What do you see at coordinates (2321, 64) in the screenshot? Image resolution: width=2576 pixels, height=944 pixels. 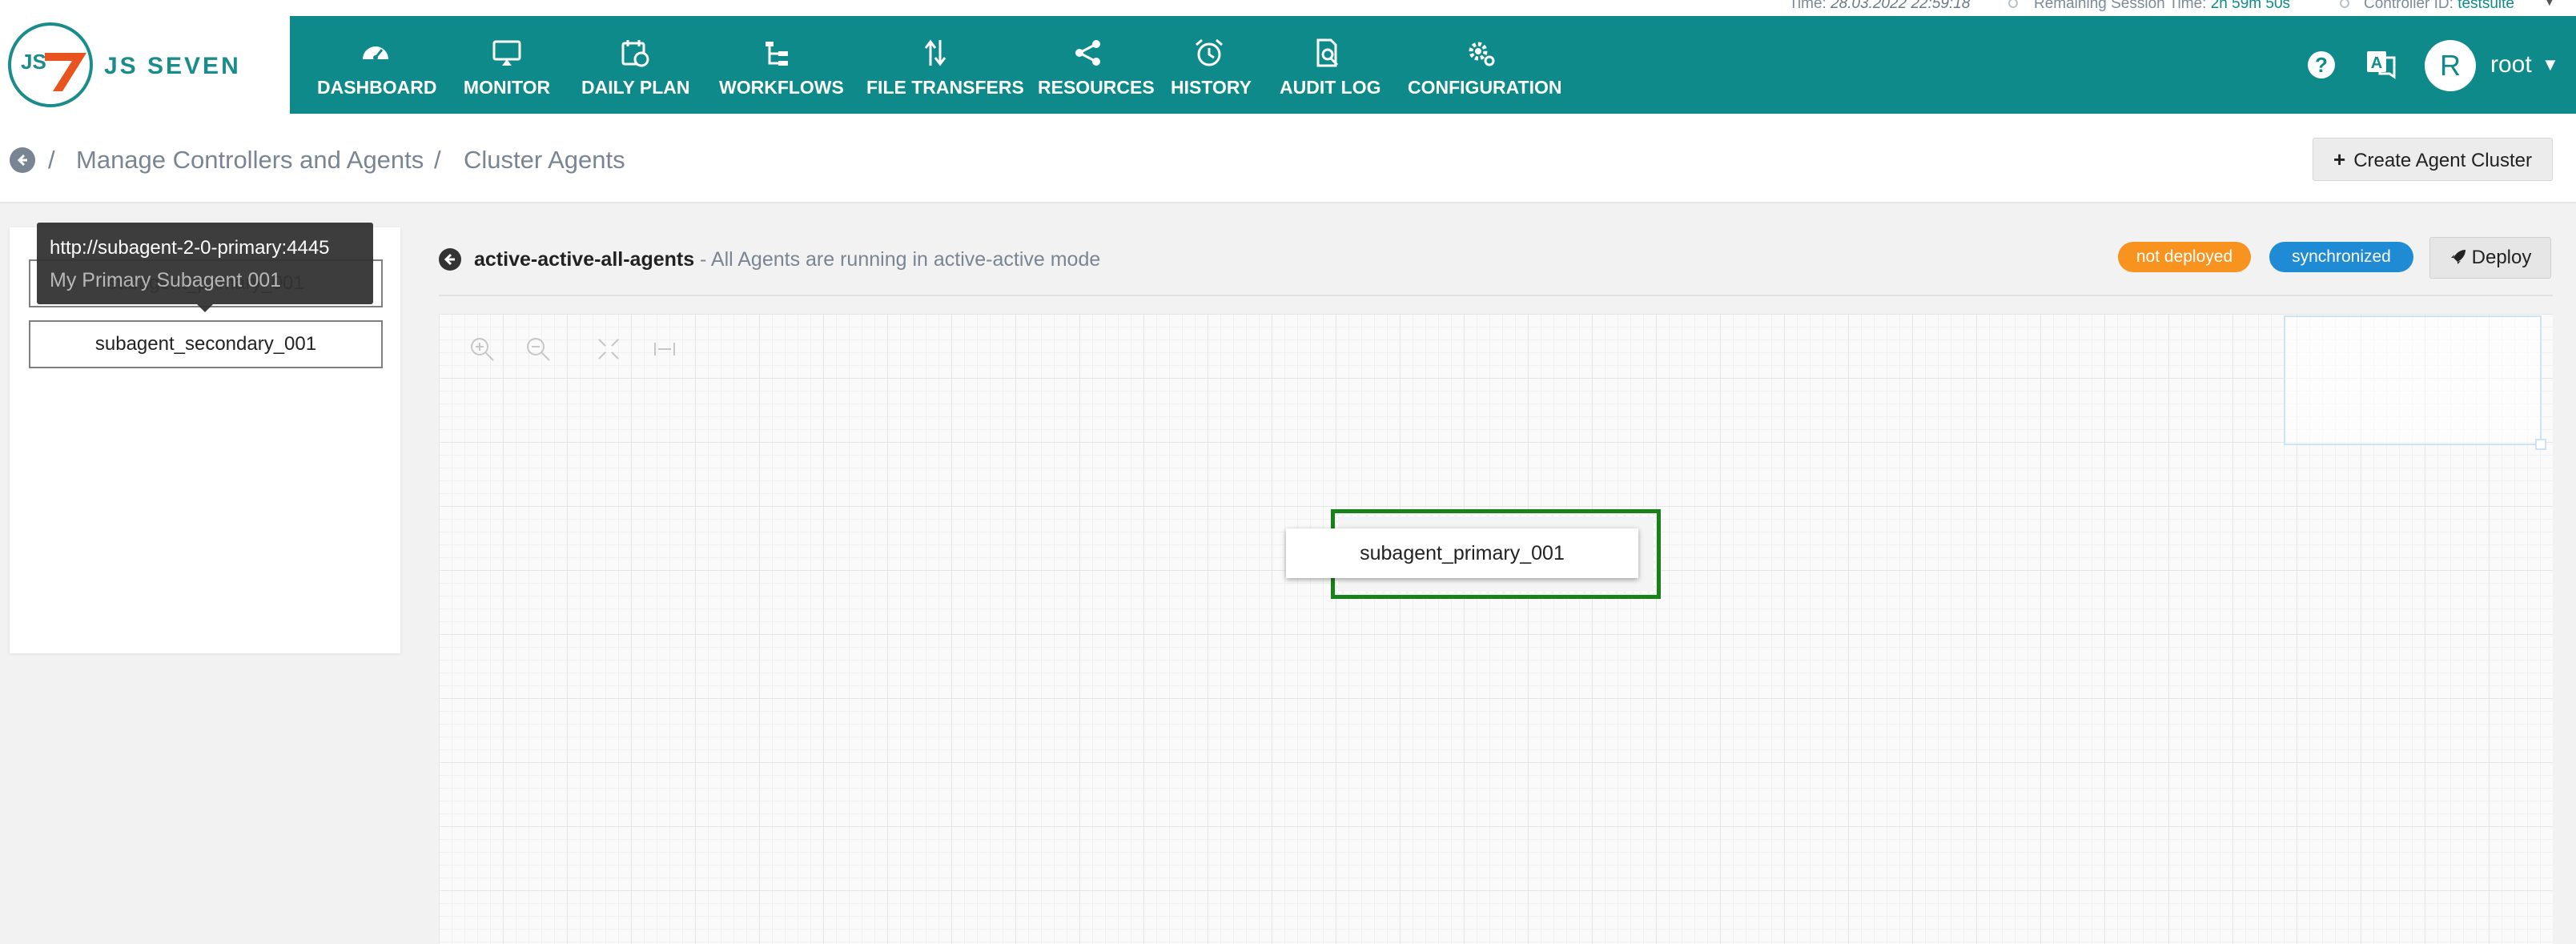 I see `help-icon: ?` at bounding box center [2321, 64].